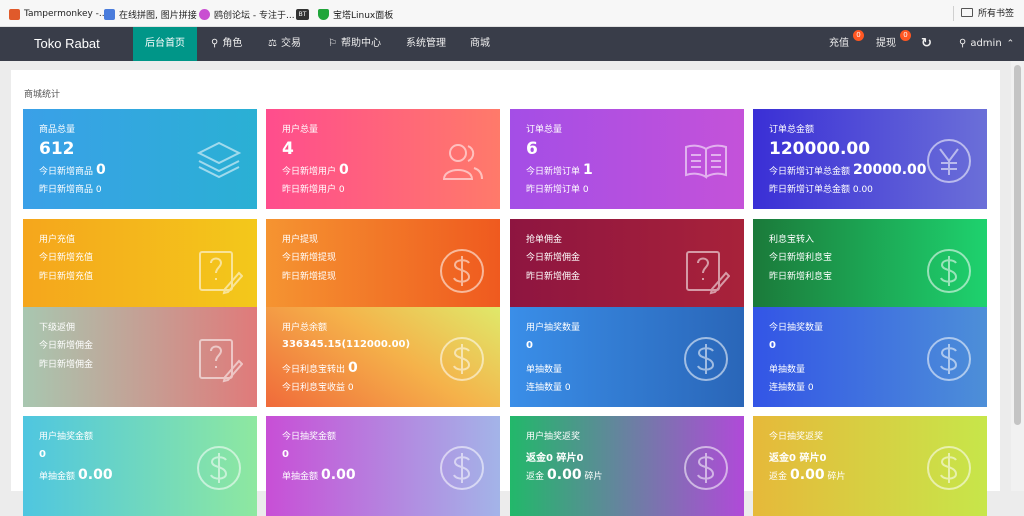 This screenshot has height=516, width=1024. What do you see at coordinates (66, 346) in the screenshot?
I see `card-today: 今日新增佣金` at bounding box center [66, 346].